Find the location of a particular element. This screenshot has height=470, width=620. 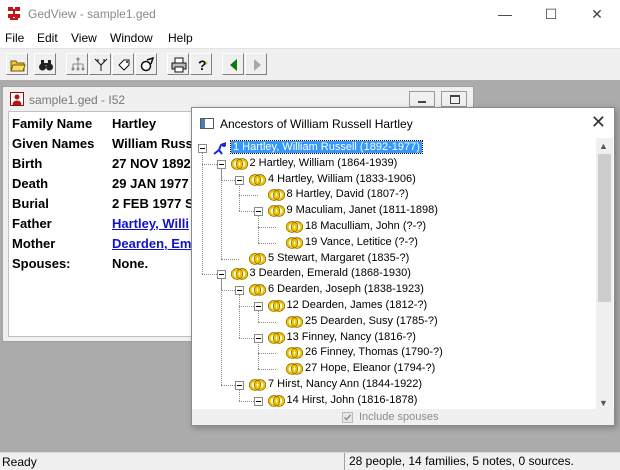

ancestor-node: 9 Maculiam, Janet (1811-1898) is located at coordinates (394, 211).